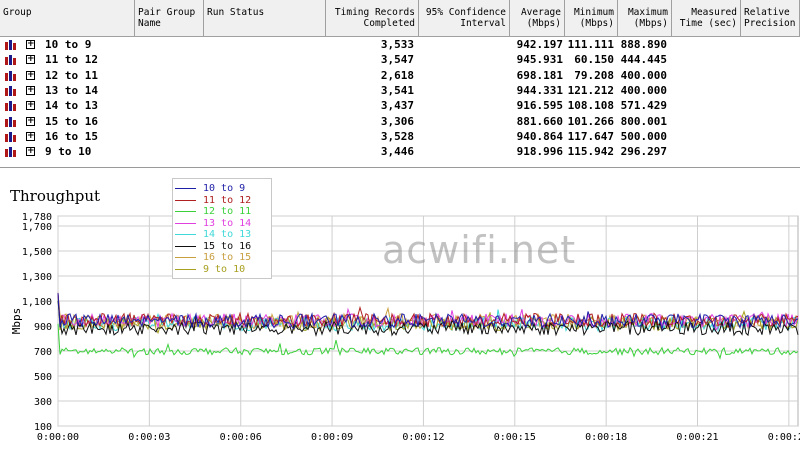 Image resolution: width=800 pixels, height=449 pixels. Describe the element at coordinates (223, 257) in the screenshot. I see `legend-item: 16 to 15` at that location.